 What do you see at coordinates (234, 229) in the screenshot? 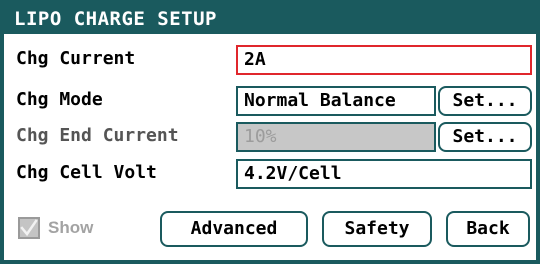
I see `advanced-button: Advanced` at bounding box center [234, 229].